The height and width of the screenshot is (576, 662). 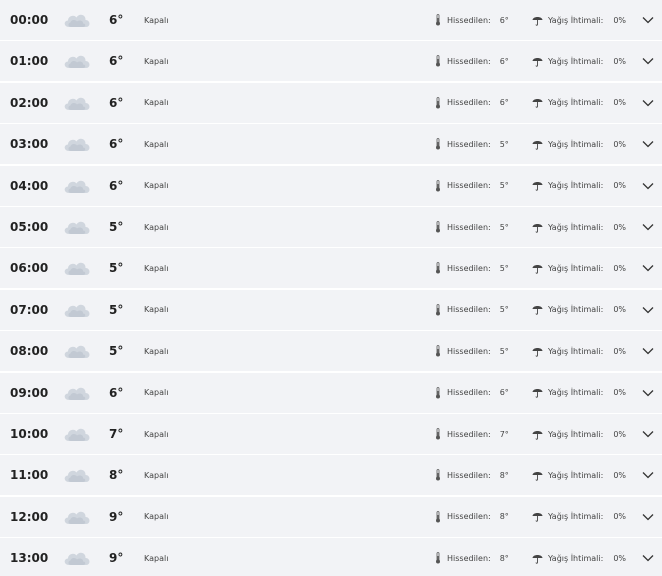 I want to click on feels-like: Hissedilen: 6°, so click(x=478, y=61).